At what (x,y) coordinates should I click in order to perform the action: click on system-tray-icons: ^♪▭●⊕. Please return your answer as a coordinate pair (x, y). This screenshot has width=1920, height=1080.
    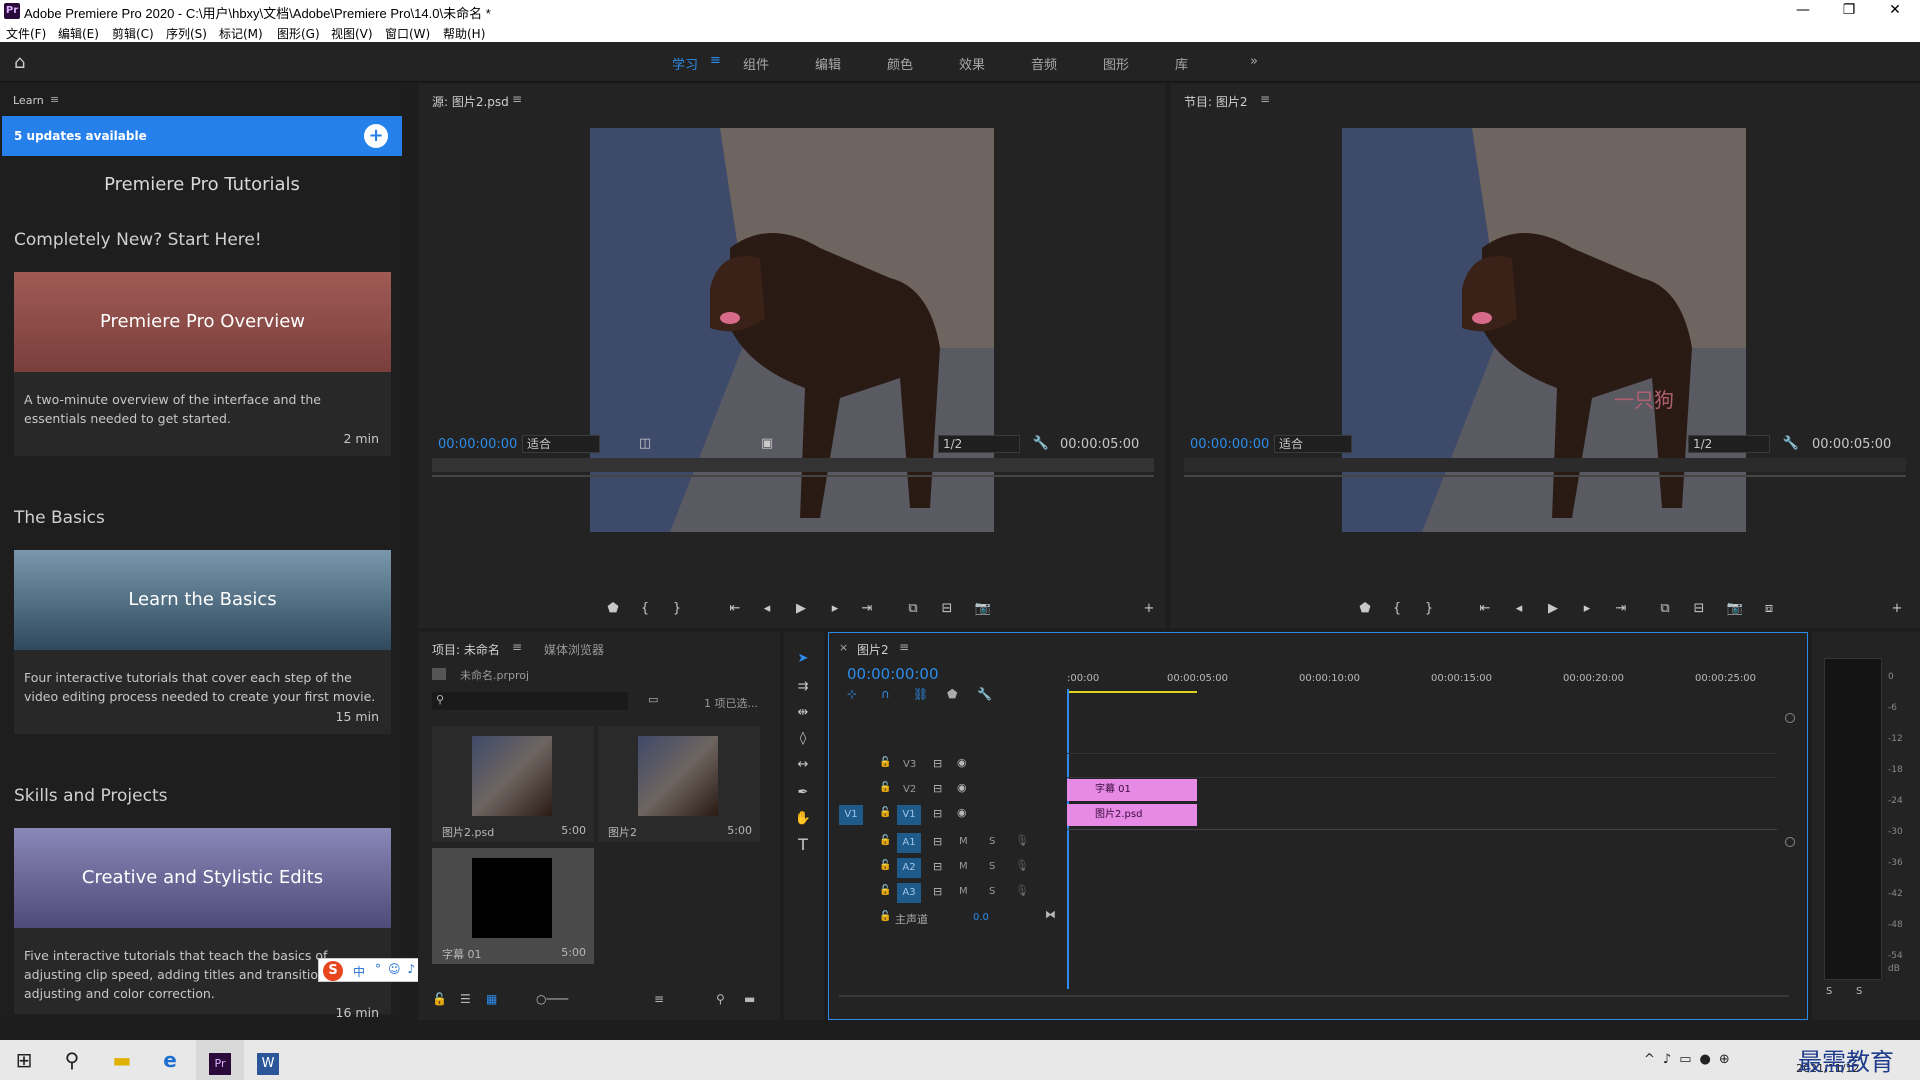
    Looking at the image, I should click on (1691, 1059).